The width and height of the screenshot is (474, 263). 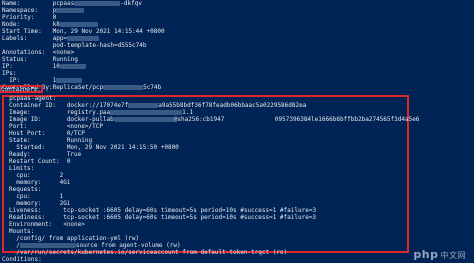 I want to click on watermark-logo: php 中文网, so click(x=439, y=254).